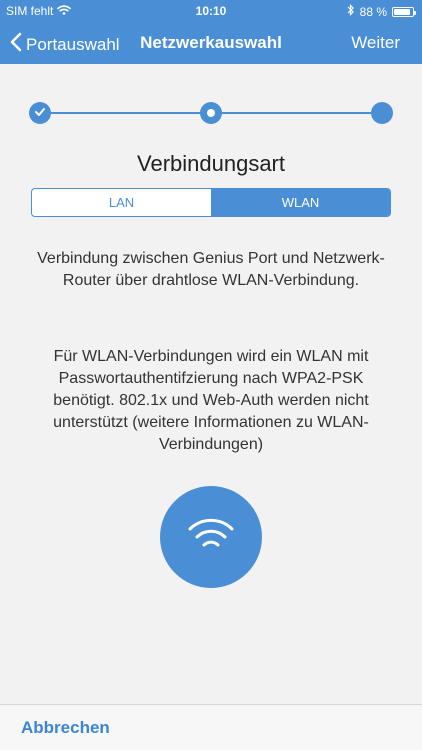  I want to click on current-step-dot, so click(211, 113).